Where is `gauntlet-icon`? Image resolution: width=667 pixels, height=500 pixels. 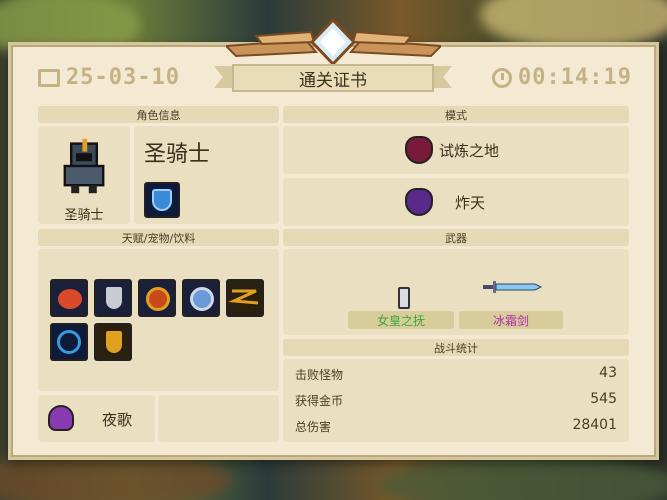 gauntlet-icon is located at coordinates (404, 298).